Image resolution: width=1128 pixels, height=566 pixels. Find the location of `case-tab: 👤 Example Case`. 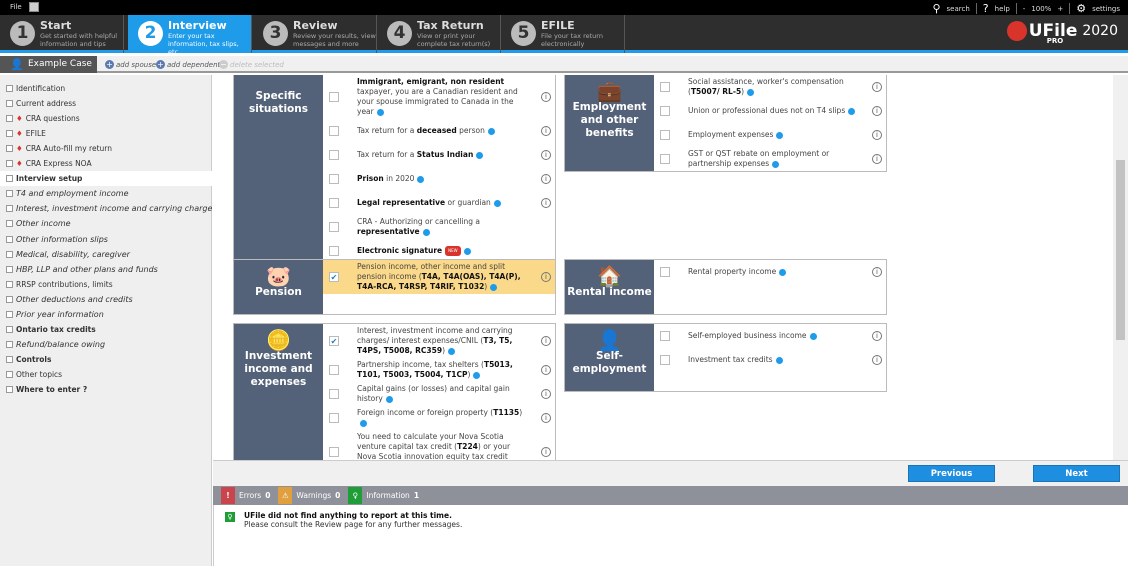

case-tab: 👤 Example Case is located at coordinates (48, 64).